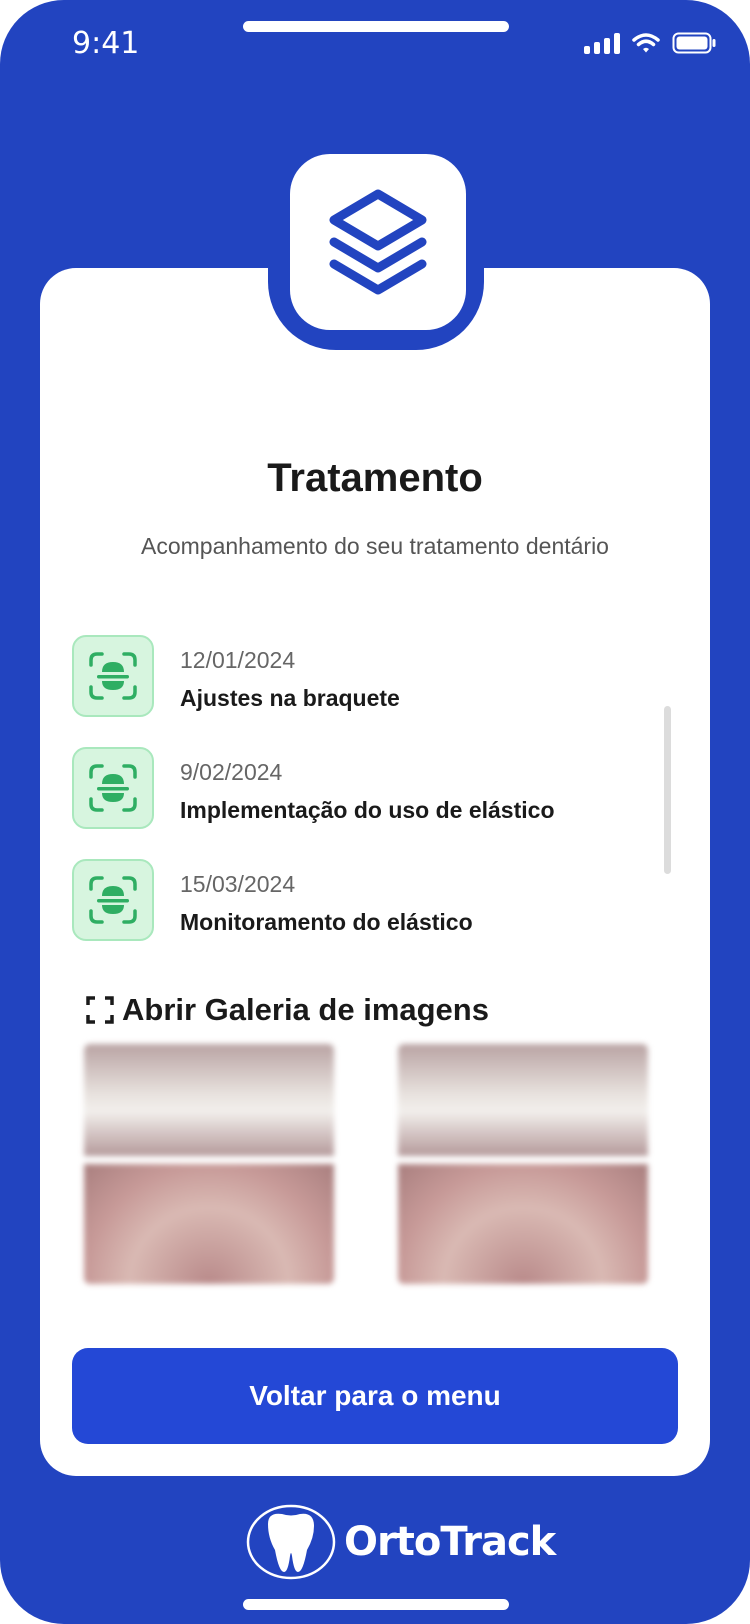 The image size is (750, 1624). I want to click on treatment-description: Monitoramento do elástico, so click(326, 922).